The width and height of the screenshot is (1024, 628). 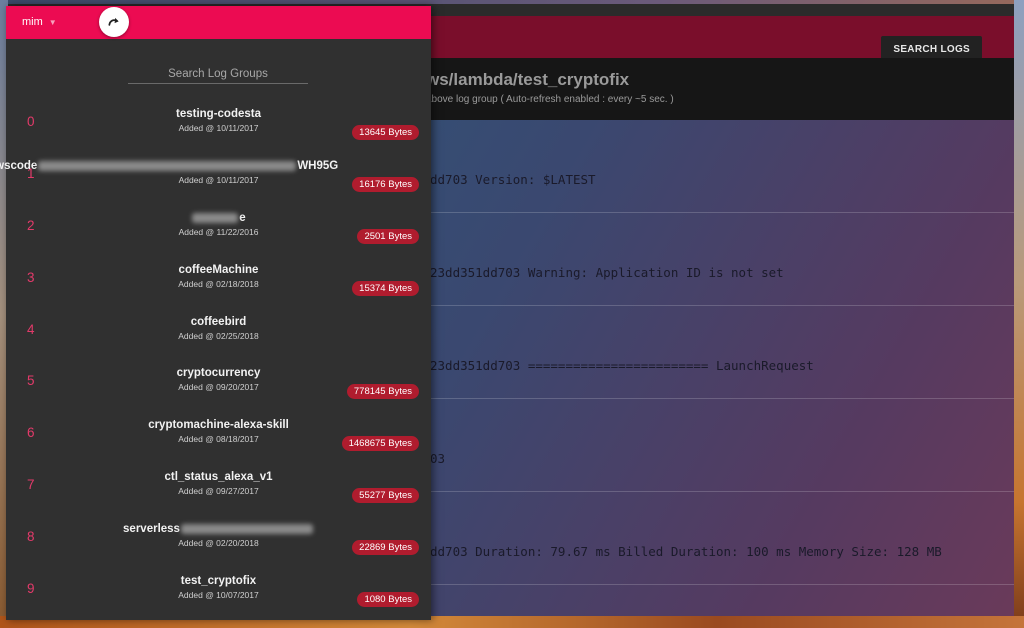 I want to click on account-name: mim, so click(x=32, y=22).